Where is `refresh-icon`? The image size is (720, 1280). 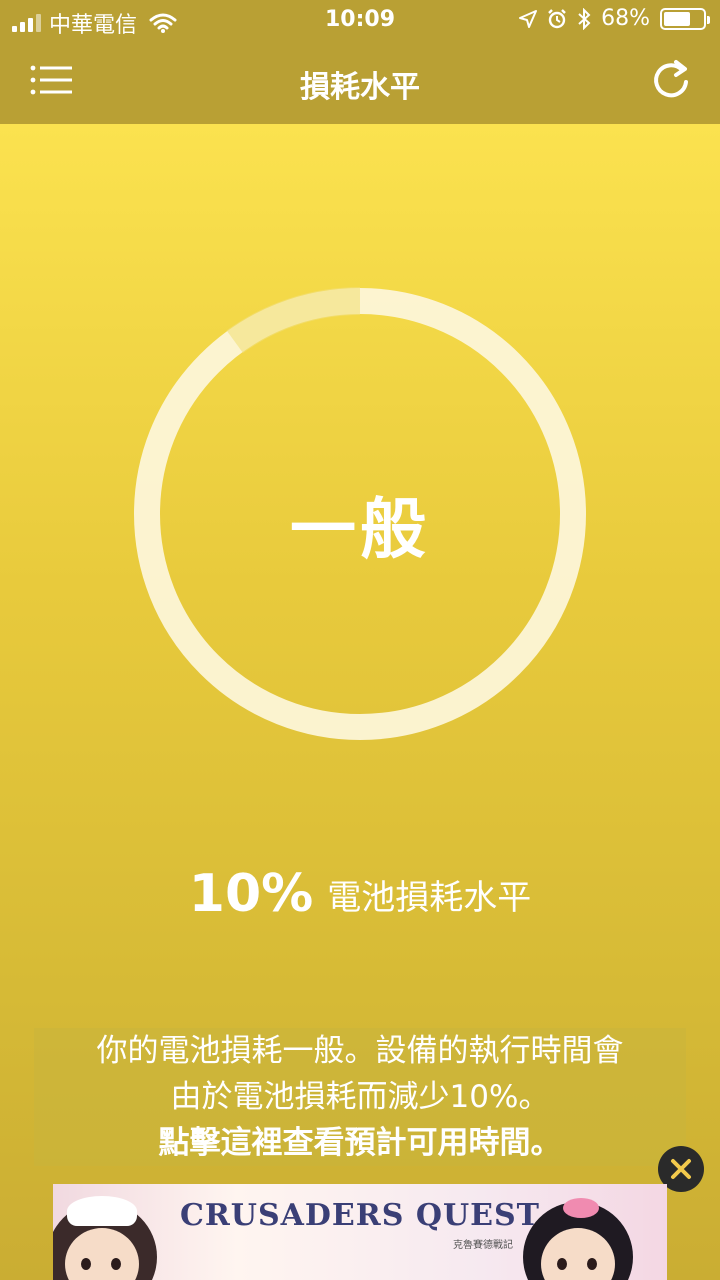 refresh-icon is located at coordinates (671, 79).